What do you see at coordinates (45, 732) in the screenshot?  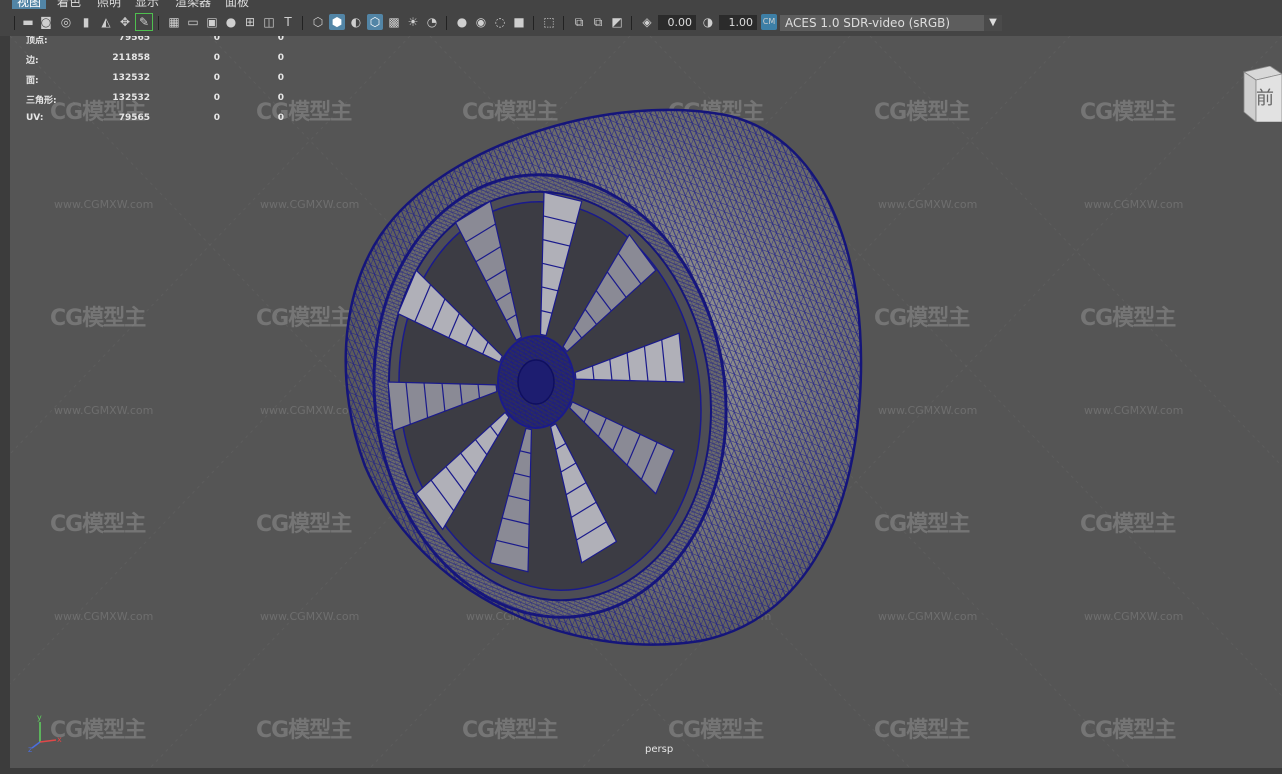 I see `axis-gizmo: y x z` at bounding box center [45, 732].